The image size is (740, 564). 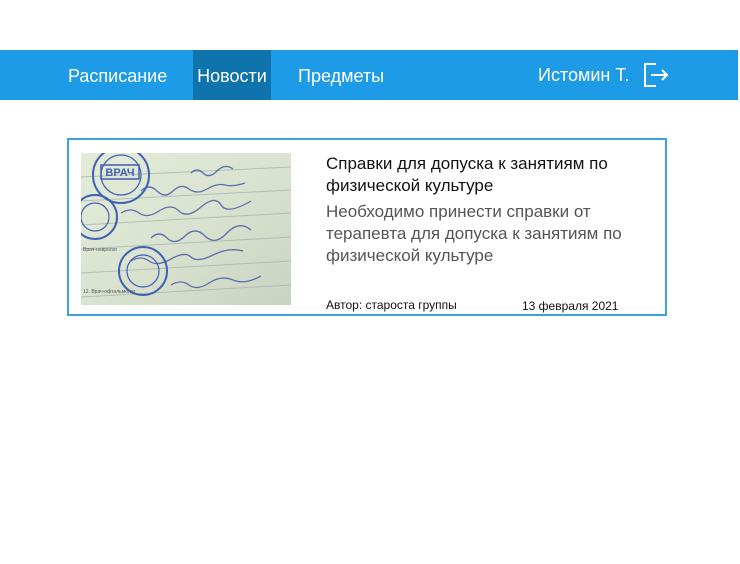 What do you see at coordinates (119, 173) in the screenshot?
I see `svg-text: ВРАЧ` at bounding box center [119, 173].